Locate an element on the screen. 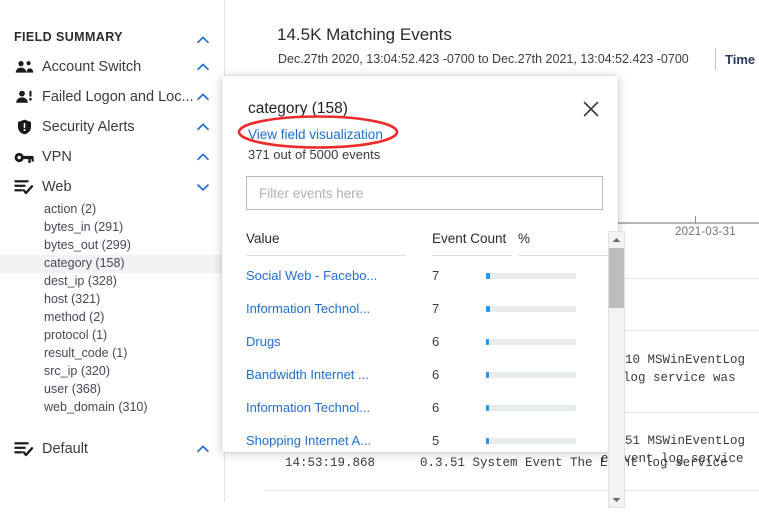  field-item-web-domain: web_domain (310) is located at coordinates (112, 408).